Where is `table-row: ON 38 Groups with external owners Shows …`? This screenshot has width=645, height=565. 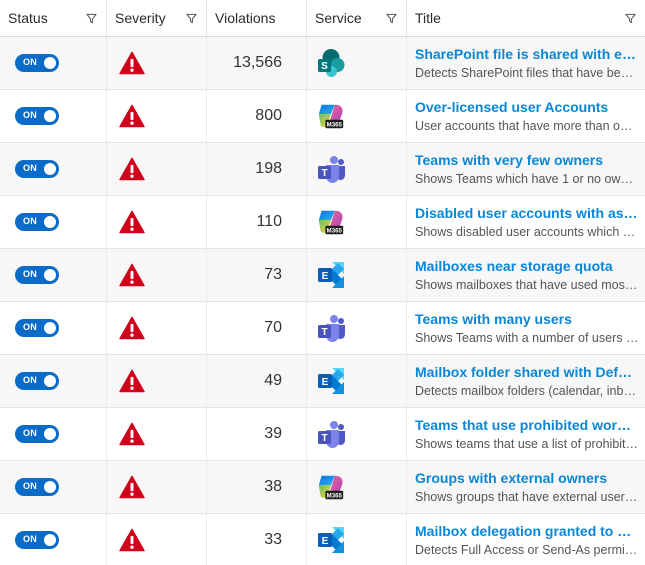 table-row: ON 38 Groups with external owners Shows … is located at coordinates (322, 487).